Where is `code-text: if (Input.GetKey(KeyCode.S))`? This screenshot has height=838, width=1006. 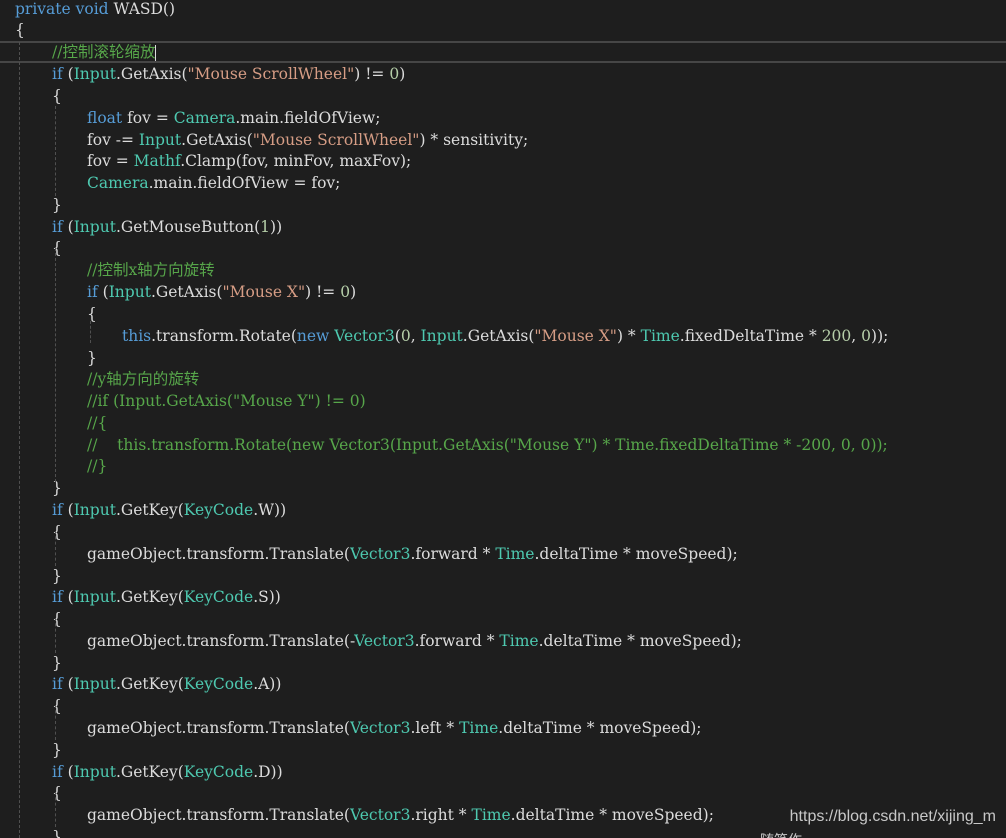
code-text: if (Input.GetKey(KeyCode.S)) is located at coordinates (166, 597).